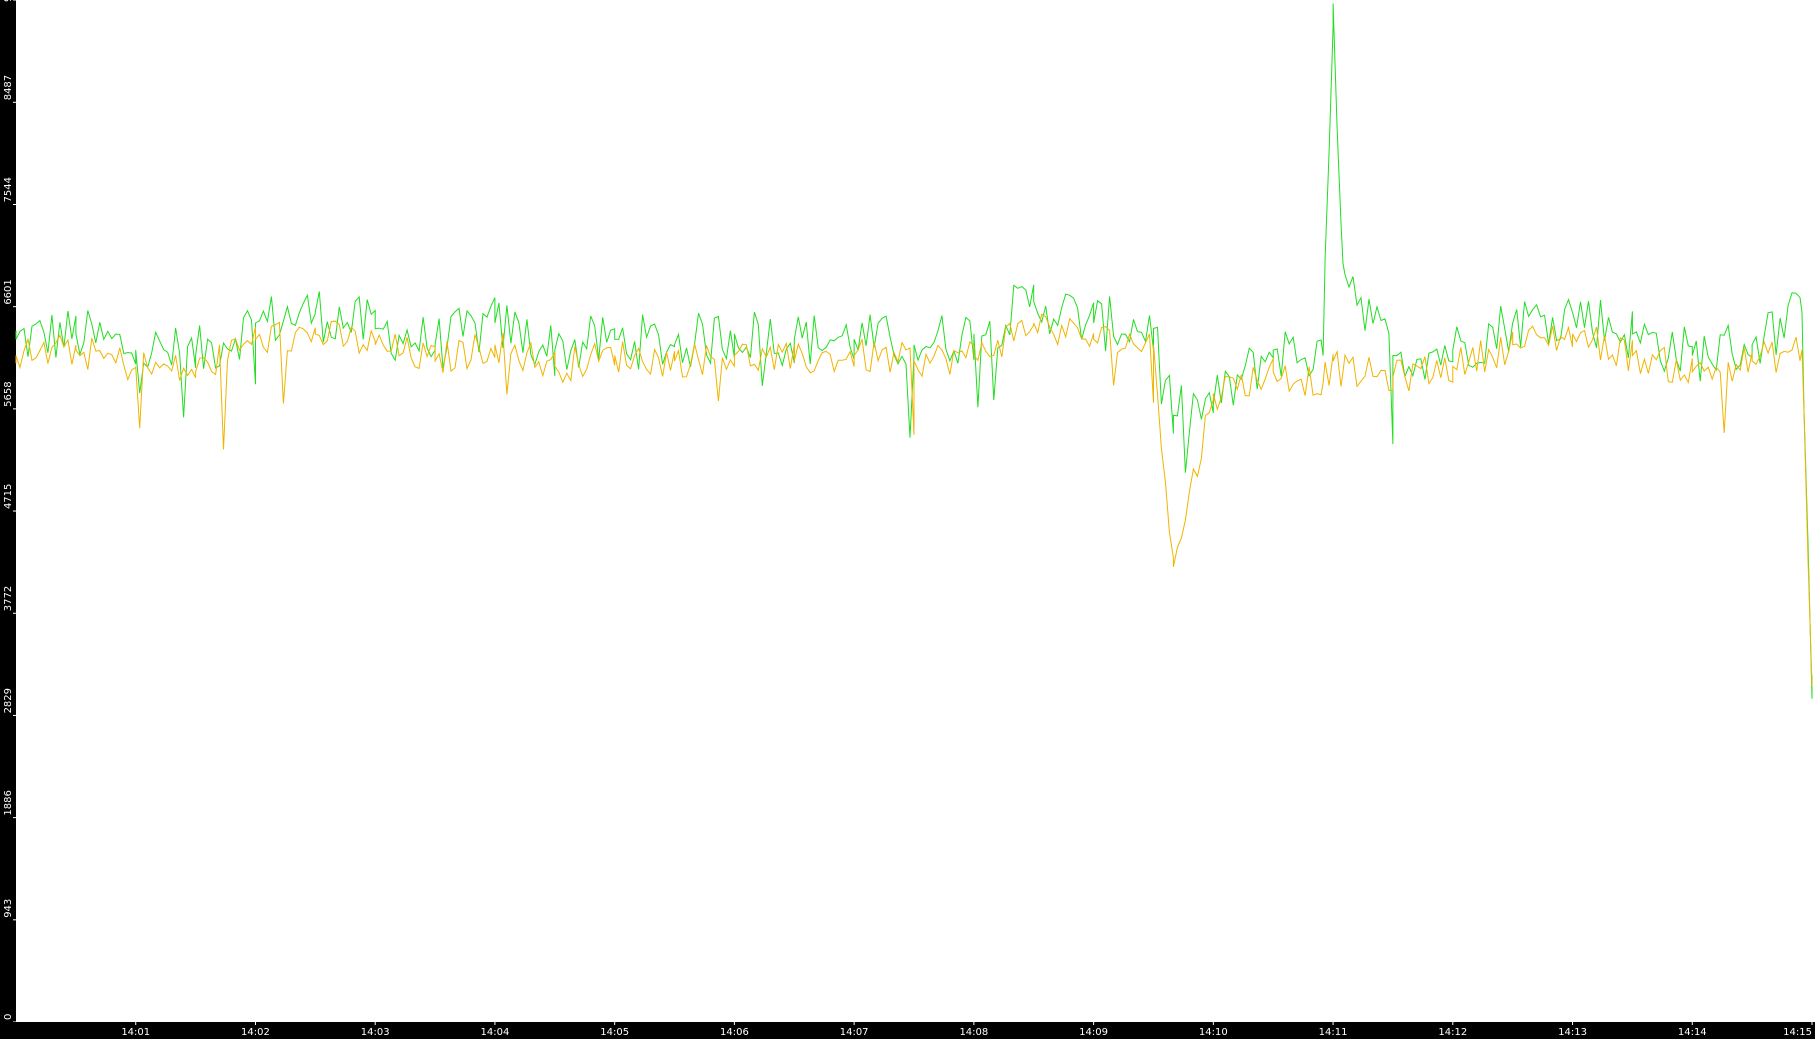 This screenshot has height=1039, width=1815. I want to click on x-tick-label: 14:09, so click(1093, 1032).